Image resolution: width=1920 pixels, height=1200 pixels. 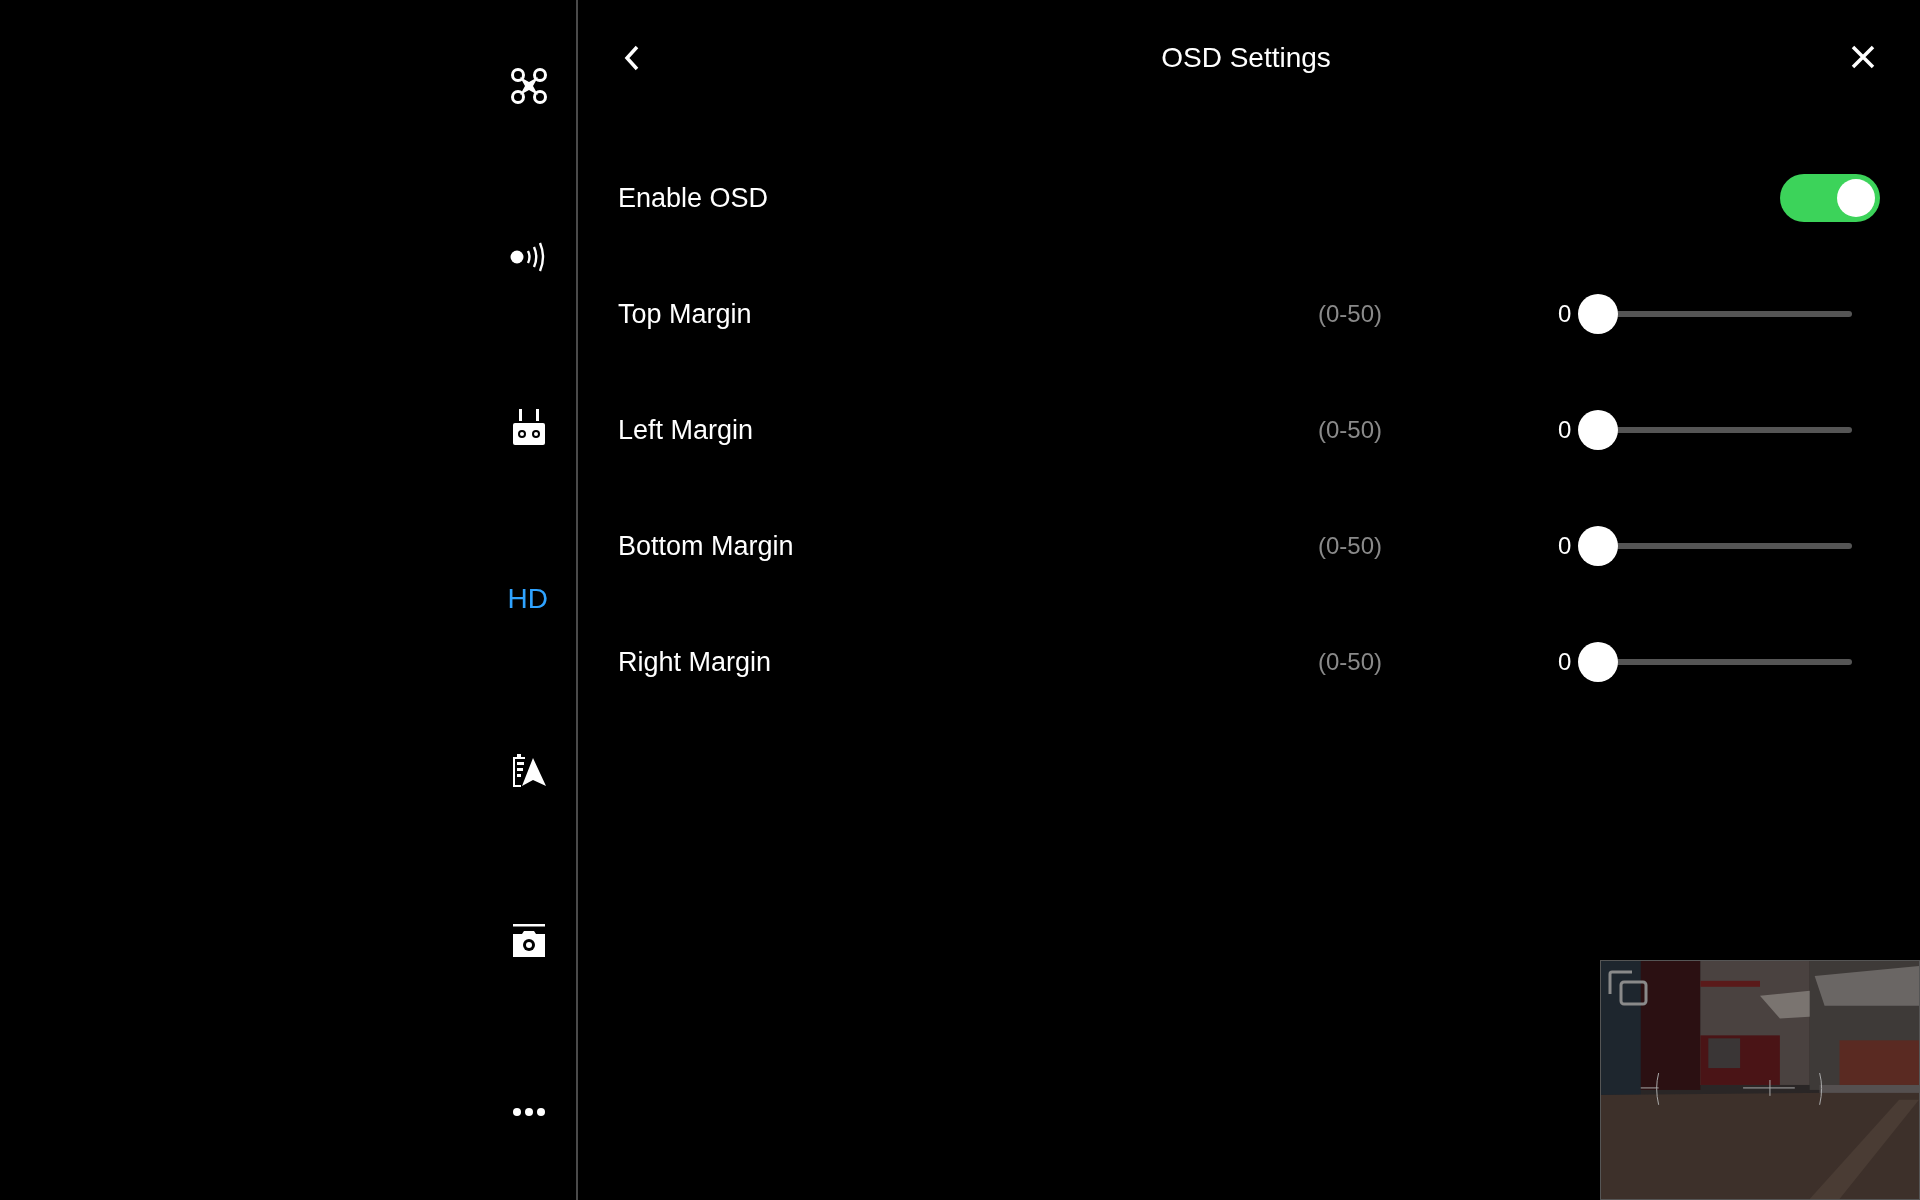 What do you see at coordinates (1863, 57) in the screenshot?
I see `close-icon` at bounding box center [1863, 57].